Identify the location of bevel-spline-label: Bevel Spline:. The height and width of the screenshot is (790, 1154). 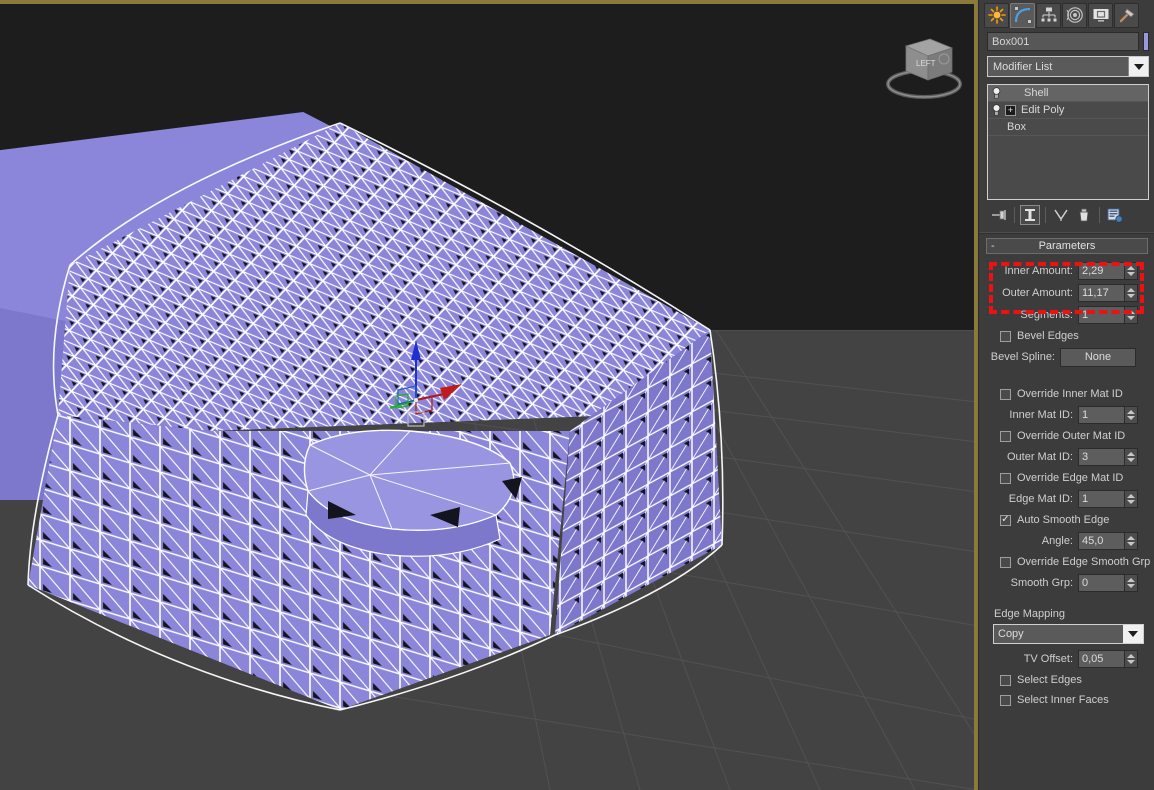
(1022, 357).